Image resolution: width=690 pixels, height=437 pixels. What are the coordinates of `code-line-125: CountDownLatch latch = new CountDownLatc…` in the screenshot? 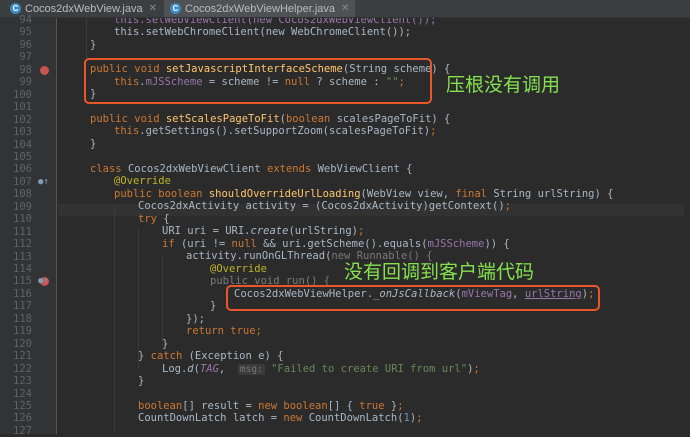 It's located at (280, 418).